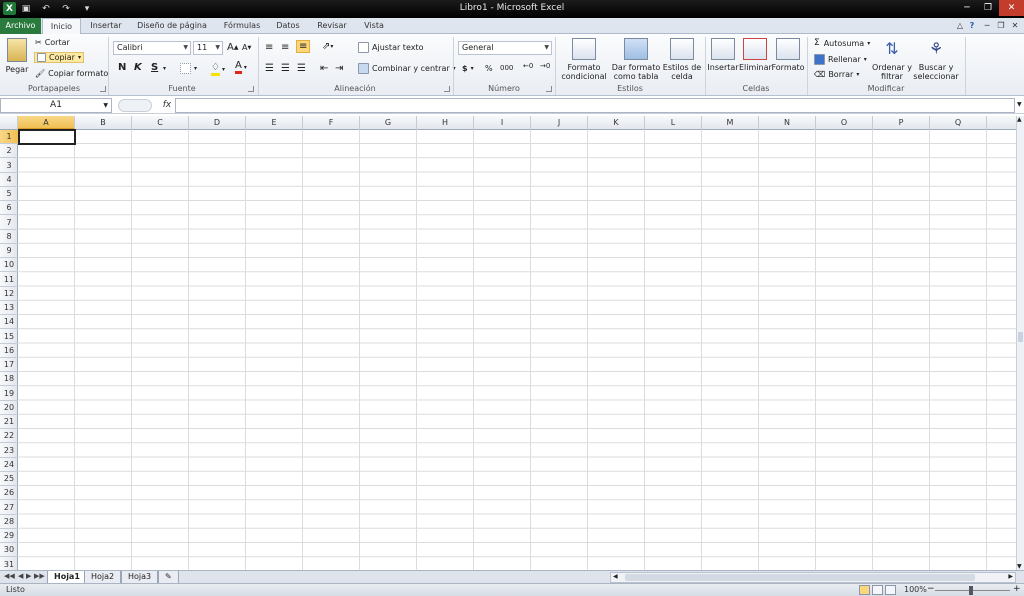  What do you see at coordinates (274, 123) in the screenshot?
I see `column-header: E` at bounding box center [274, 123].